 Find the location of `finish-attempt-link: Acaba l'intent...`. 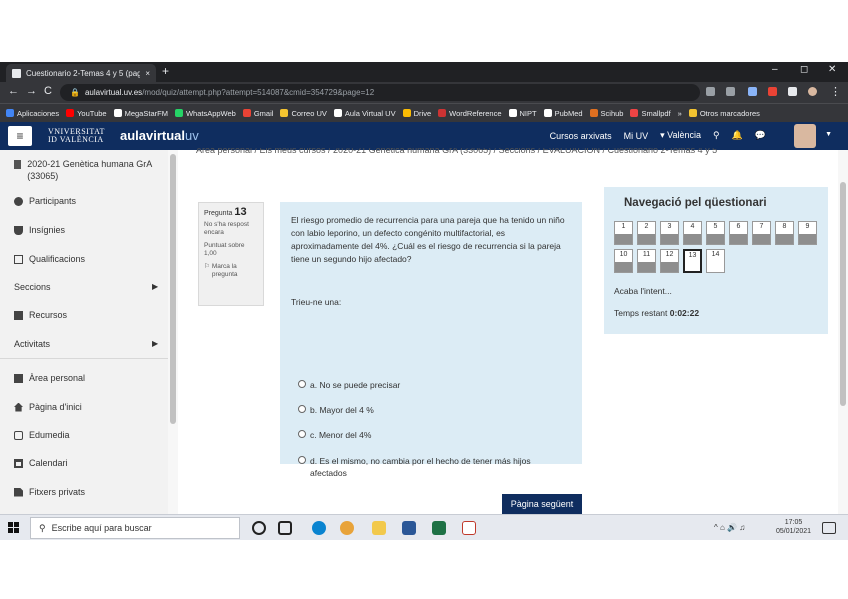

finish-attempt-link: Acaba l'intent... is located at coordinates (643, 291).